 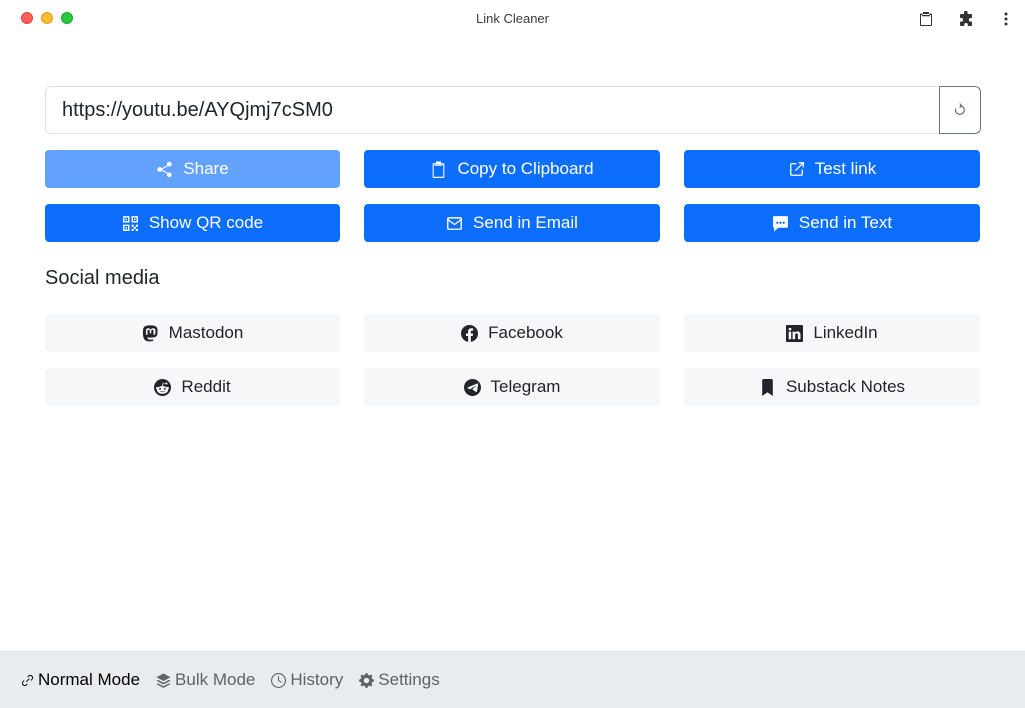 I want to click on facebook-label: Facebook, so click(x=525, y=332).